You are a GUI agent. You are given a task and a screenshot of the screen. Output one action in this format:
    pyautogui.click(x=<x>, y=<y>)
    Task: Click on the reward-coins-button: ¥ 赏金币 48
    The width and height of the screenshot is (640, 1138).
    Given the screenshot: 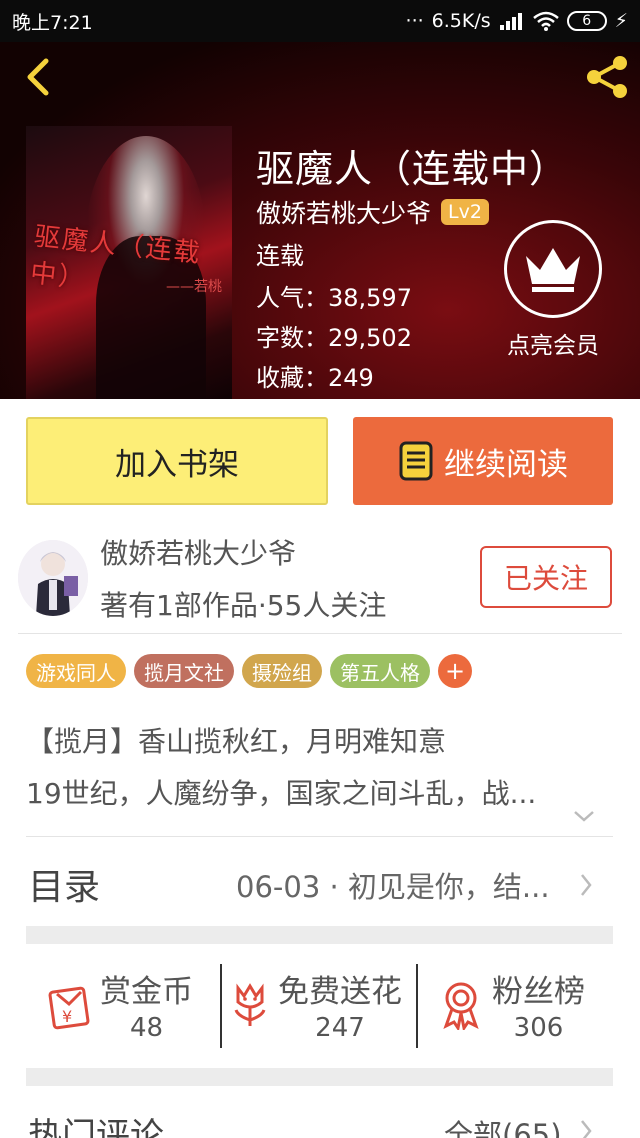 What is the action you would take?
    pyautogui.click(x=118, y=1004)
    